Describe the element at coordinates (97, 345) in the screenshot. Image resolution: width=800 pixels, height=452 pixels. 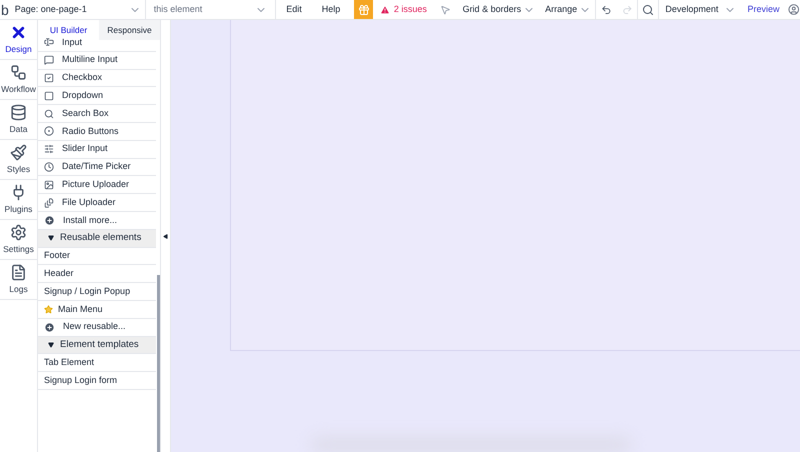
I see `section-header: Element templates` at that location.